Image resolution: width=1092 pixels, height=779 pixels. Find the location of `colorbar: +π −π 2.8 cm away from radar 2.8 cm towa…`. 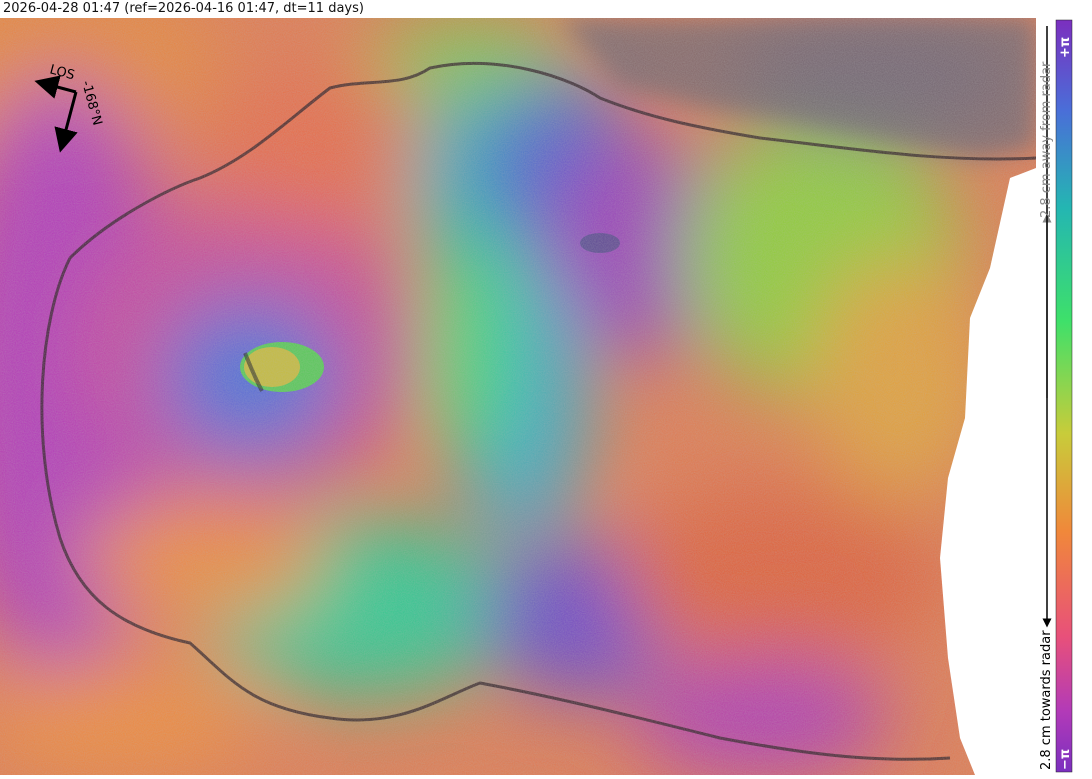

colorbar: +π −π 2.8 cm away from radar 2.8 cm towa… is located at coordinates (1064, 396).